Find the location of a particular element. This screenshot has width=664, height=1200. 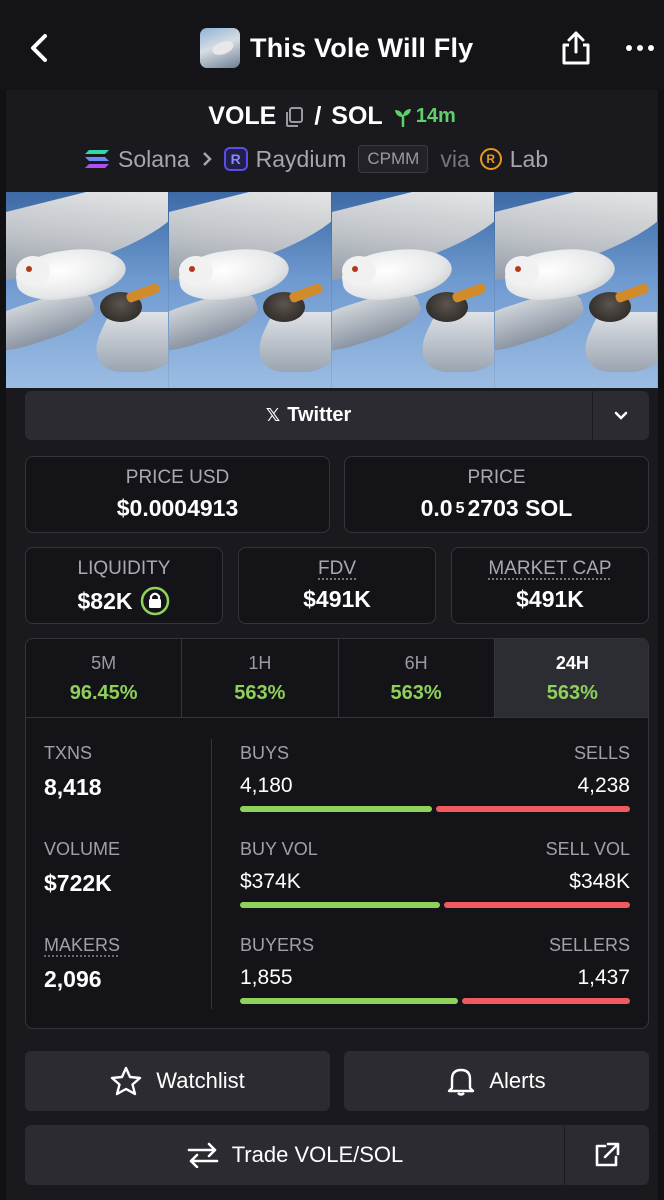

more-horizontal-icon is located at coordinates (640, 48).